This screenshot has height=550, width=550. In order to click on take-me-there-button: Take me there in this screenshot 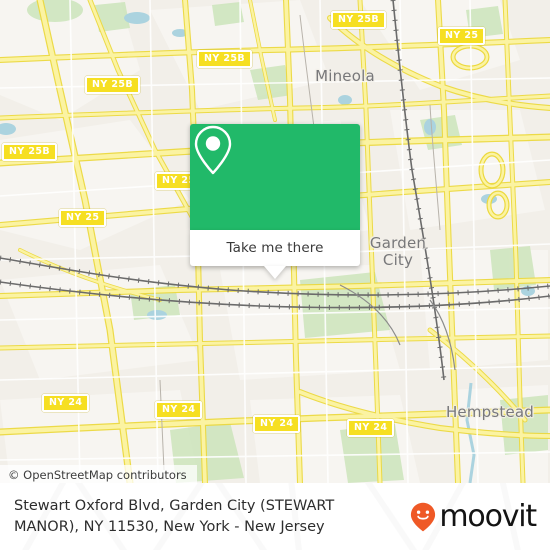, I will do `click(275, 254)`.